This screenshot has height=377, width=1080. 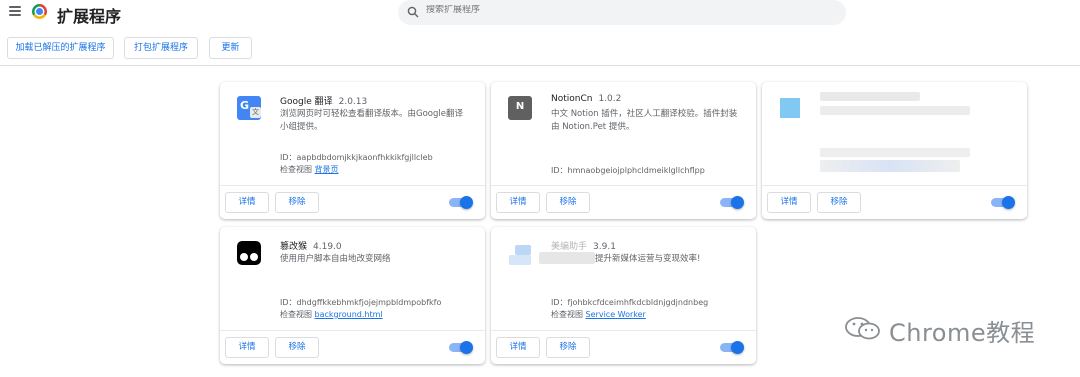 What do you see at coordinates (309, 169) in the screenshot?
I see `inspect-views: 检查视图 背景页` at bounding box center [309, 169].